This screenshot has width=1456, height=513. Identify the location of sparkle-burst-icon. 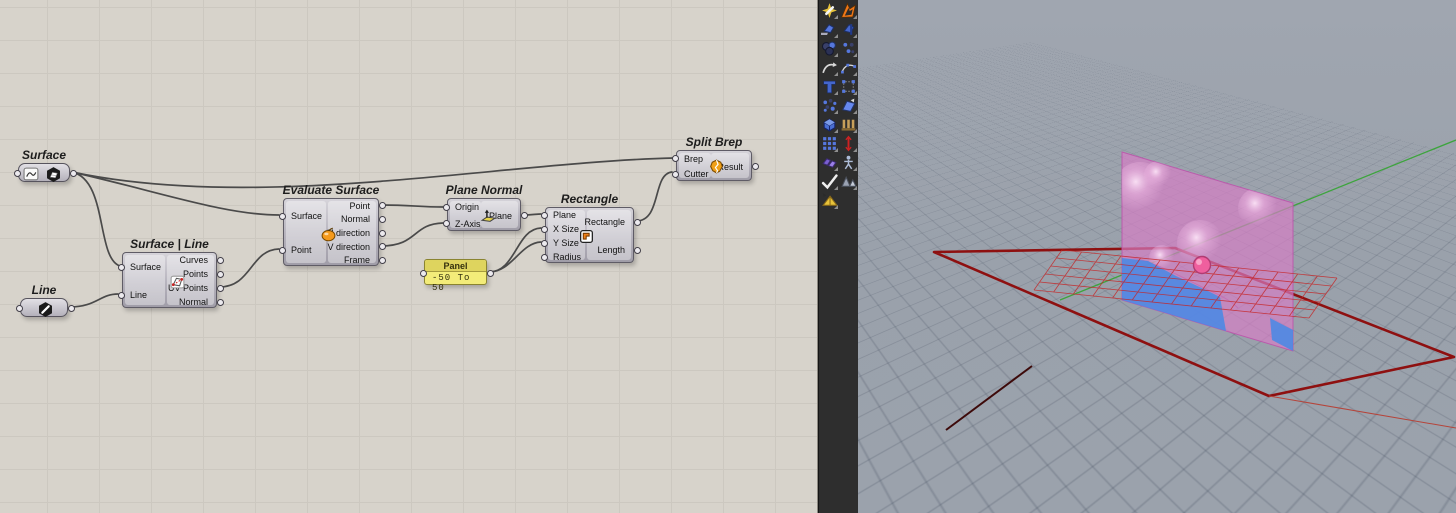
(829, 10).